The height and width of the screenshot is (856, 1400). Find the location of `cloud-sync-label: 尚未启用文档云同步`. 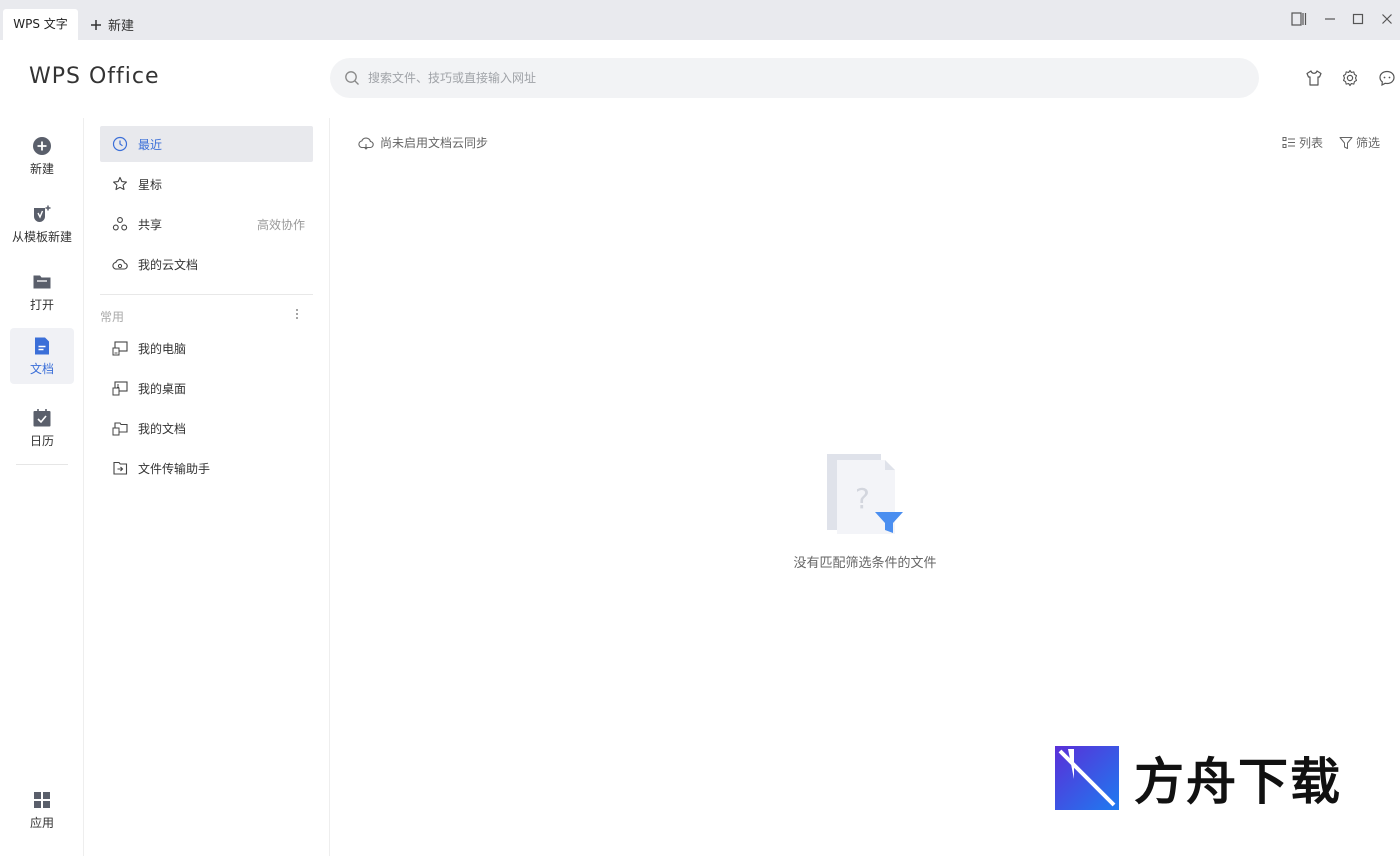

cloud-sync-label: 尚未启用文档云同步 is located at coordinates (434, 143).